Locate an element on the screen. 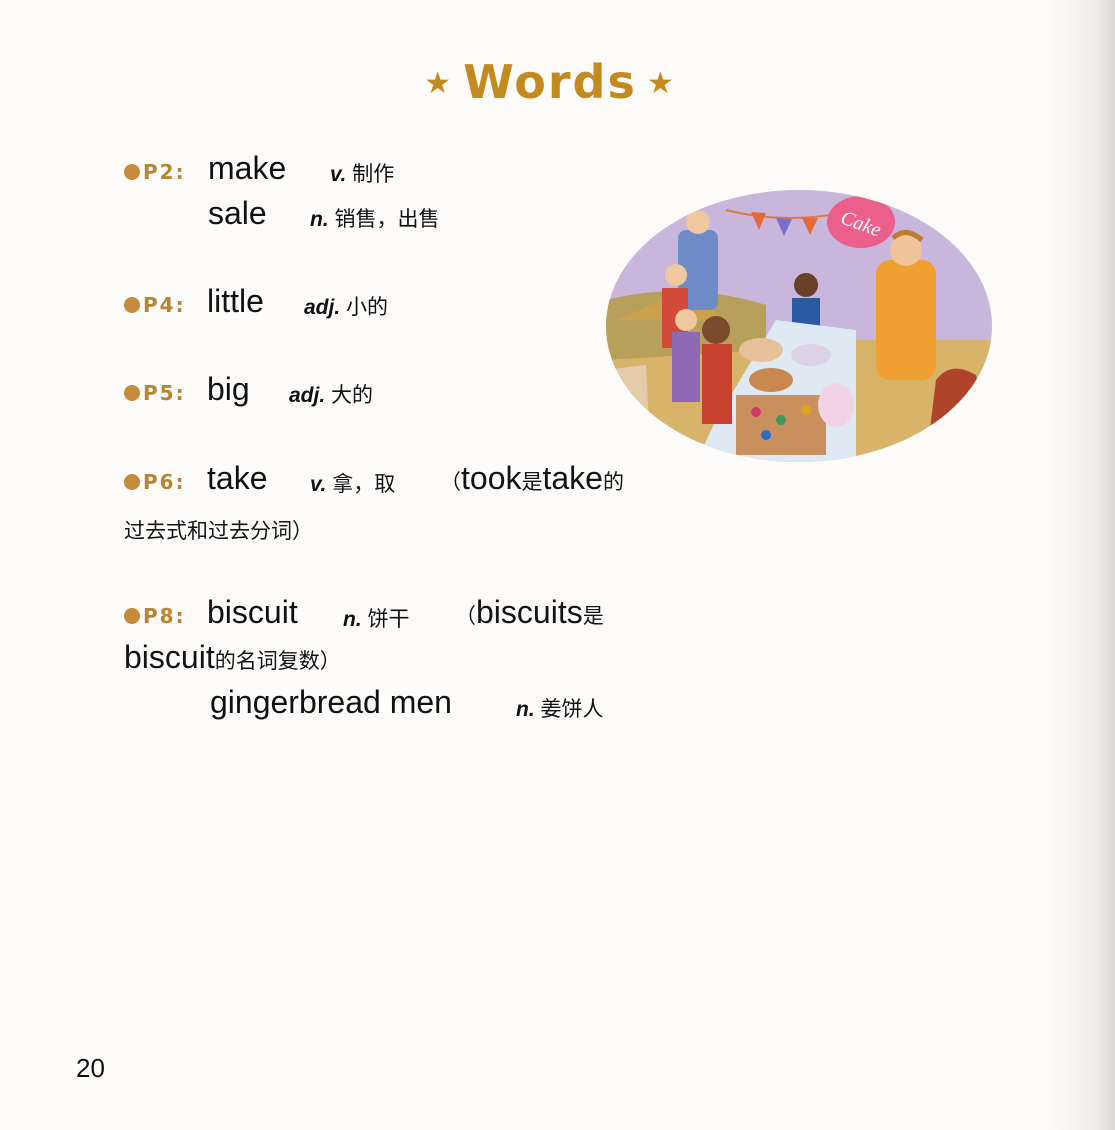 This screenshot has width=1115, height=1130. page-tag-p4: P4: is located at coordinates (155, 305).